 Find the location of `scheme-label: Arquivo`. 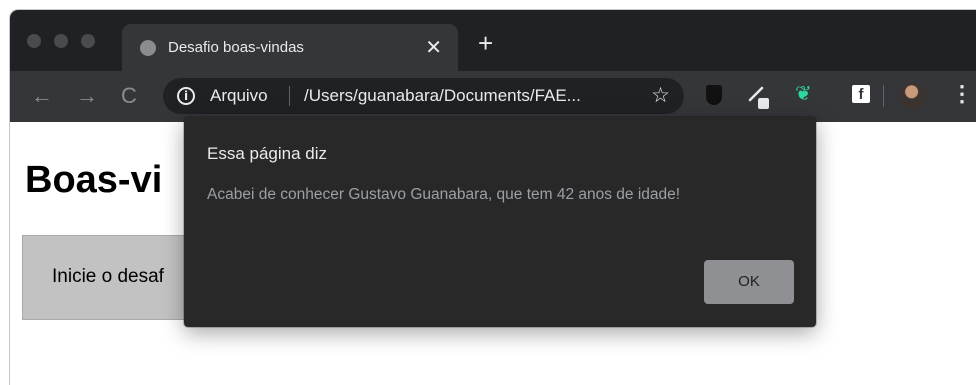

scheme-label: Arquivo is located at coordinates (239, 95).